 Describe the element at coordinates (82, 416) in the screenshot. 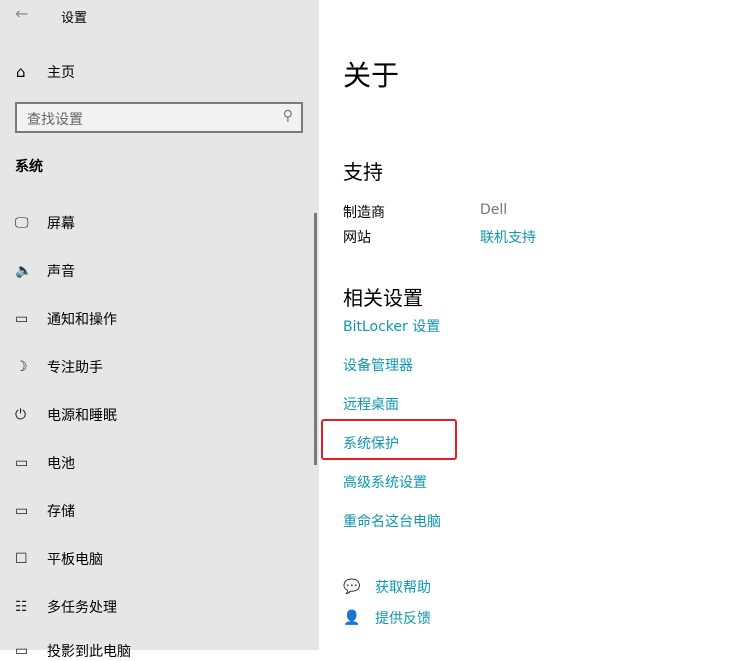

I see `label: 电源和睡眠` at that location.